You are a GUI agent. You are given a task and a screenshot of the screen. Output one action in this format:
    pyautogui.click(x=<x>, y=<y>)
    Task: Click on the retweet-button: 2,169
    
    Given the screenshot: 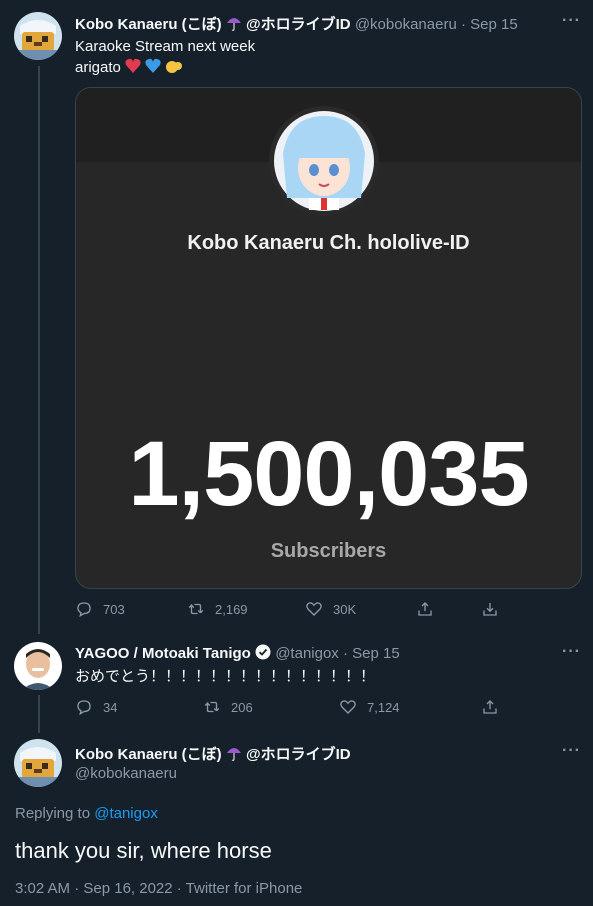 What is the action you would take?
    pyautogui.click(x=217, y=609)
    